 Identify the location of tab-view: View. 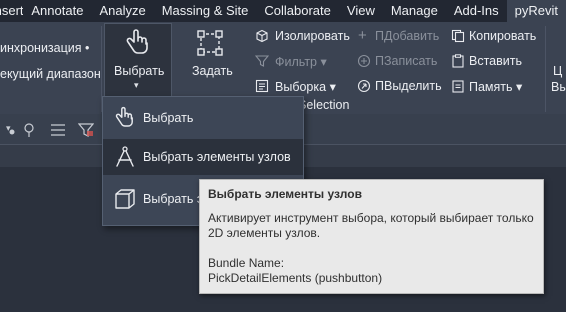
(361, 11).